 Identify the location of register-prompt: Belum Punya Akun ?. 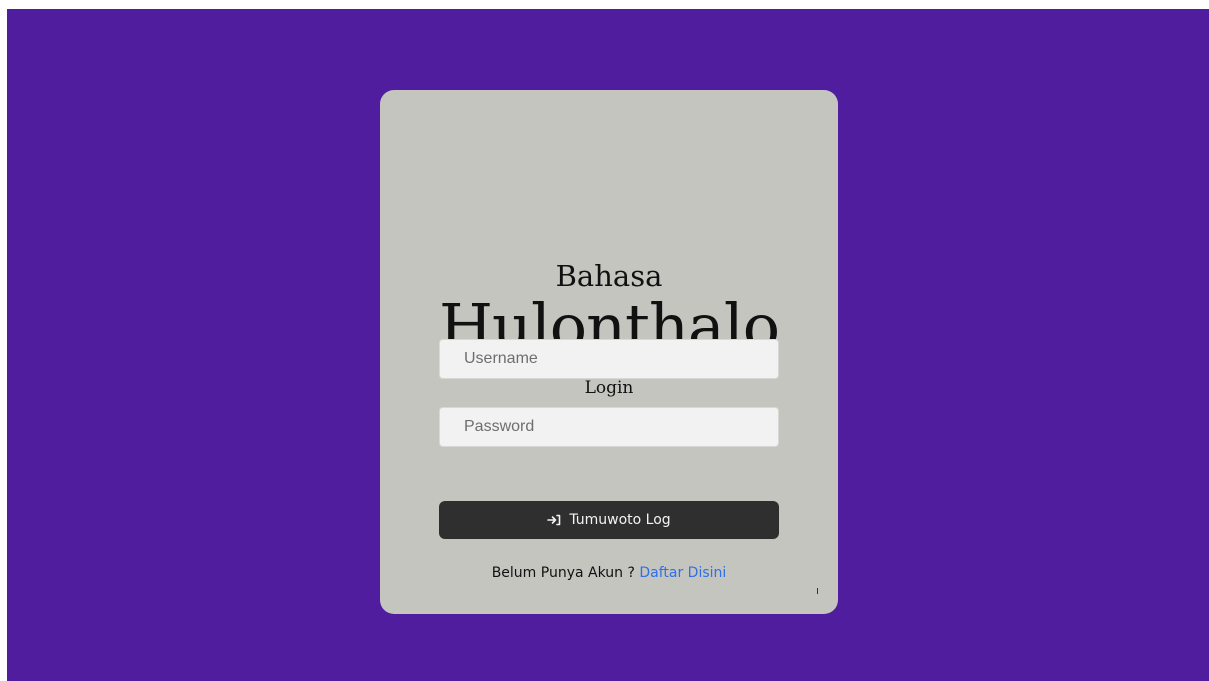
(563, 573).